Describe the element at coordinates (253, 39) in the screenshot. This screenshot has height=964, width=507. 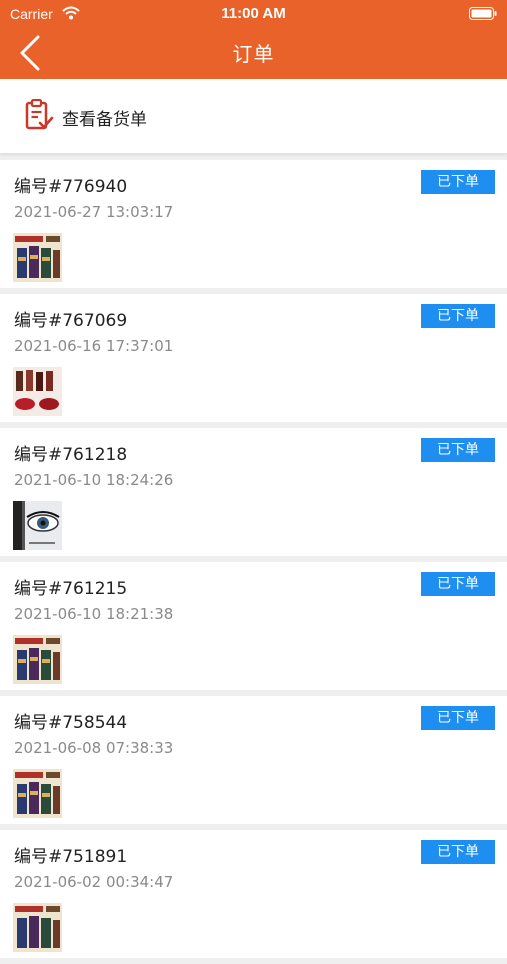
I see `navigation-header: Carrier 11:00 AM 订单` at that location.